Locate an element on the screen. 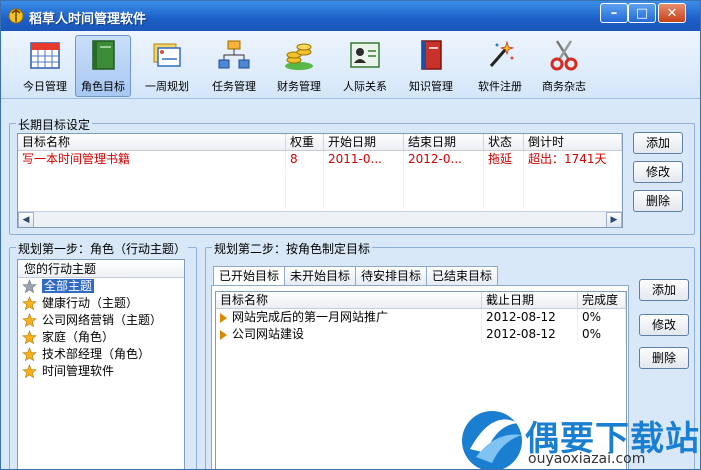 This screenshot has width=701, height=470. scroll-right-icon: ▶ is located at coordinates (614, 219).